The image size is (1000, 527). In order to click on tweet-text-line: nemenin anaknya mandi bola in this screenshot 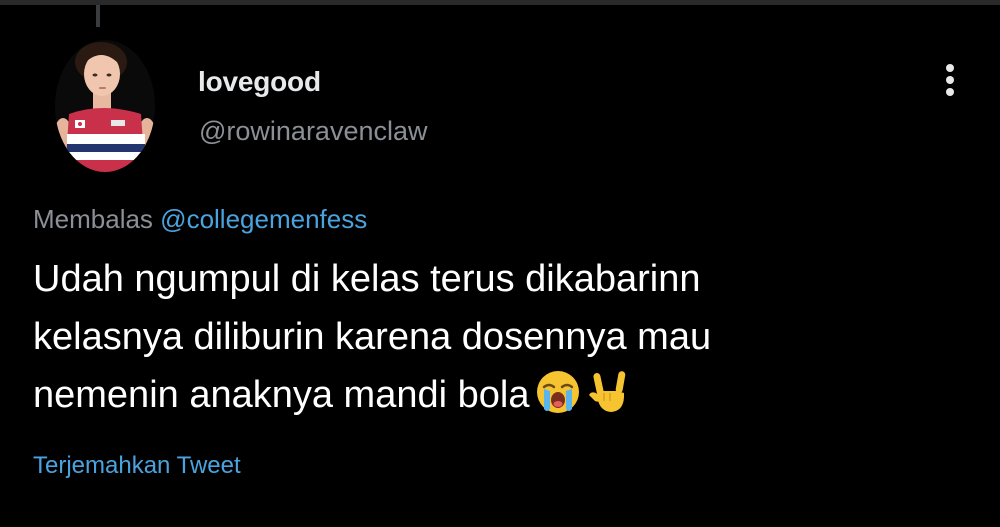, I will do `click(281, 395)`.